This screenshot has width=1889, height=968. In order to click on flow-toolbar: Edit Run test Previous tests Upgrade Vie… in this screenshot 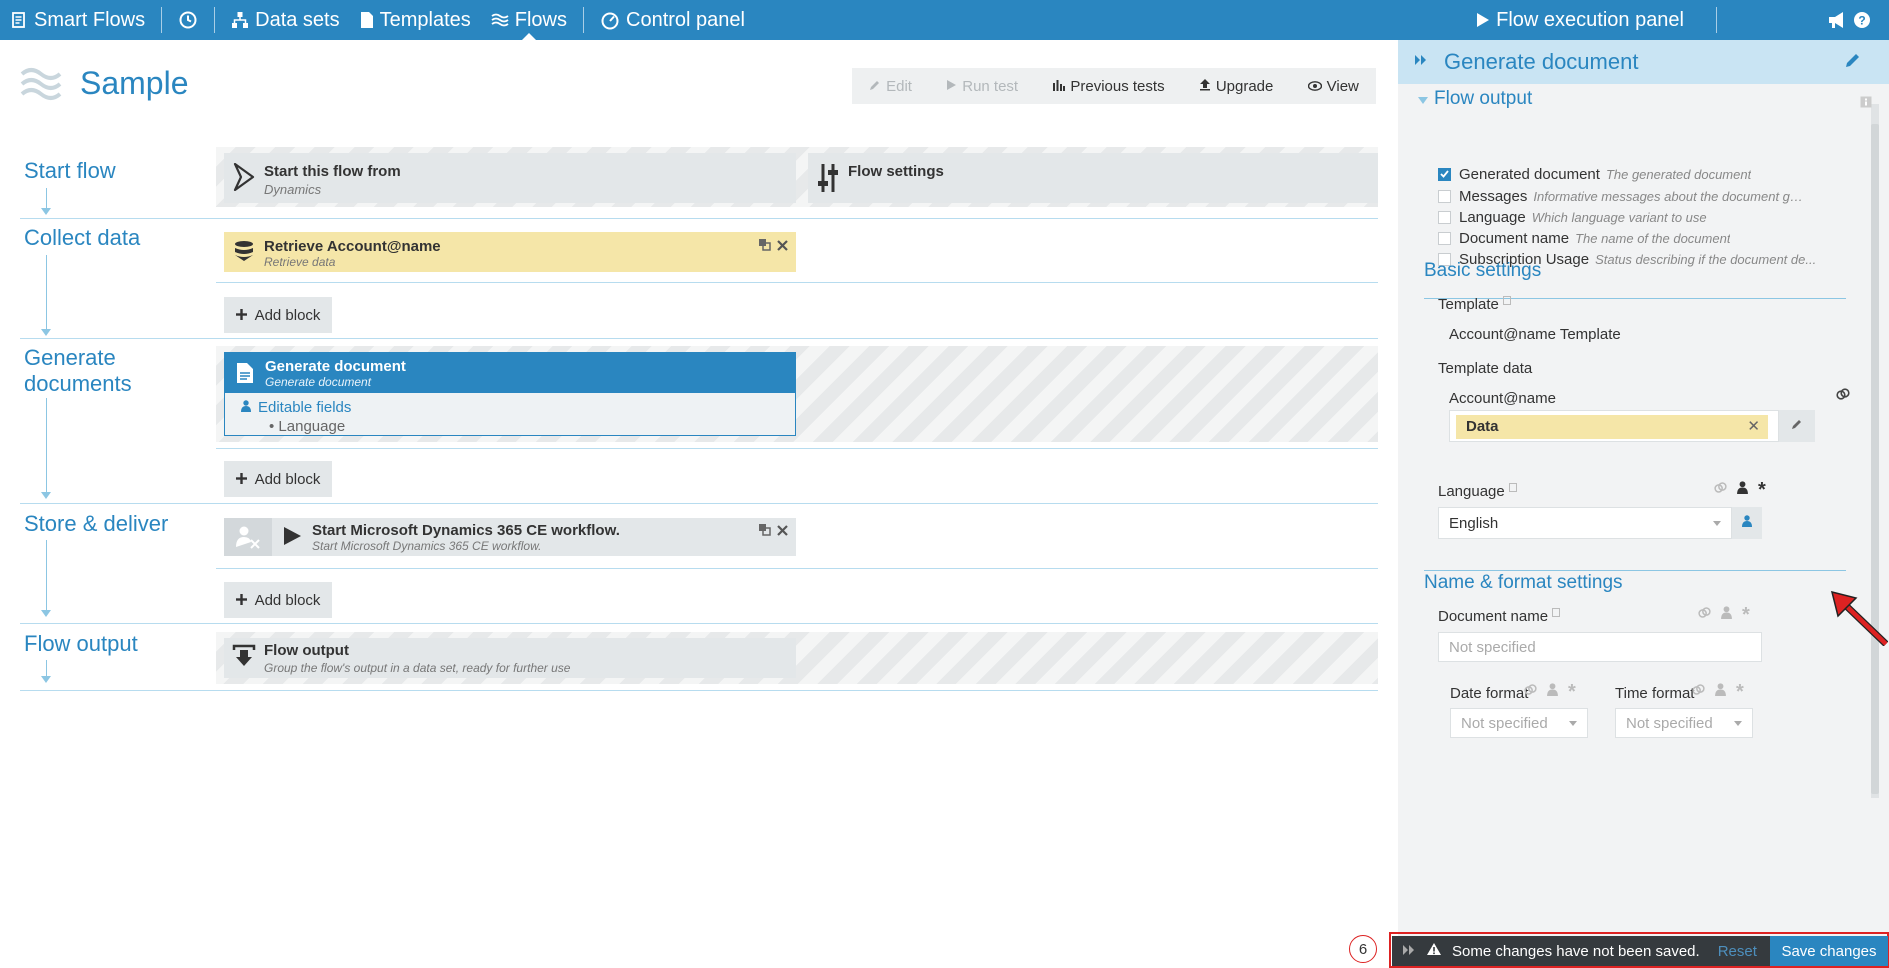, I will do `click(1114, 86)`.